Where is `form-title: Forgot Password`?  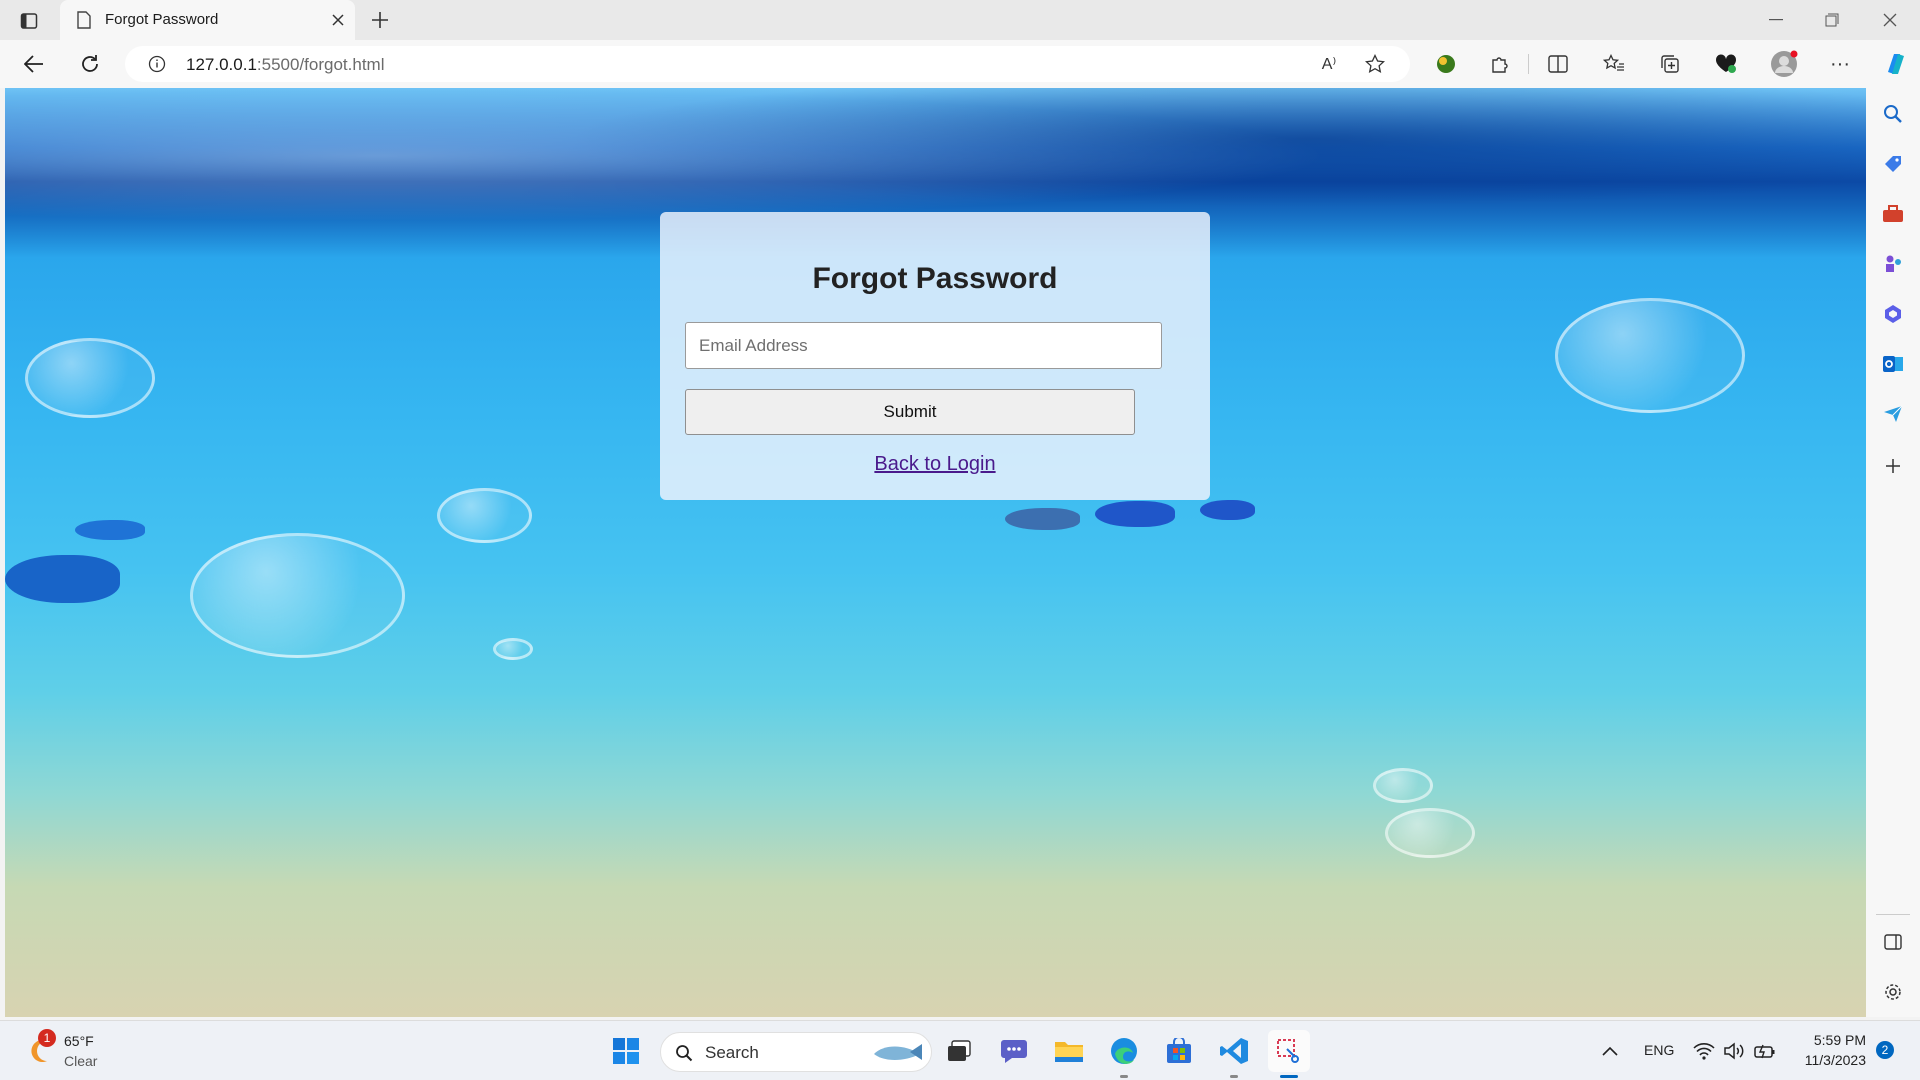 form-title: Forgot Password is located at coordinates (935, 278).